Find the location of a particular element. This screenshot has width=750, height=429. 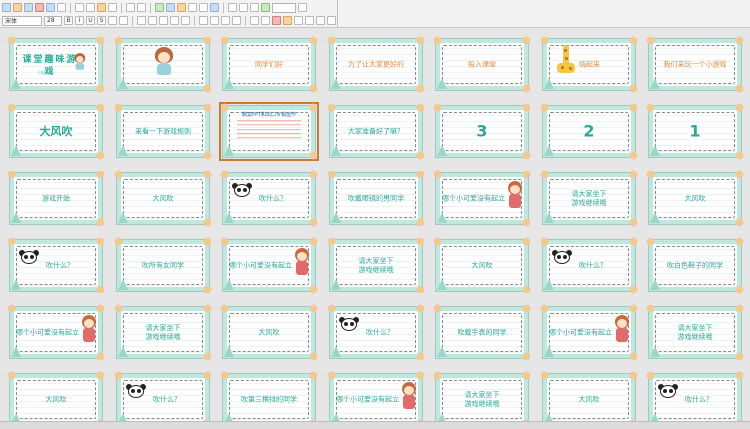

slide-thumbnail: 大家准备好了嘛？ is located at coordinates (376, 131).